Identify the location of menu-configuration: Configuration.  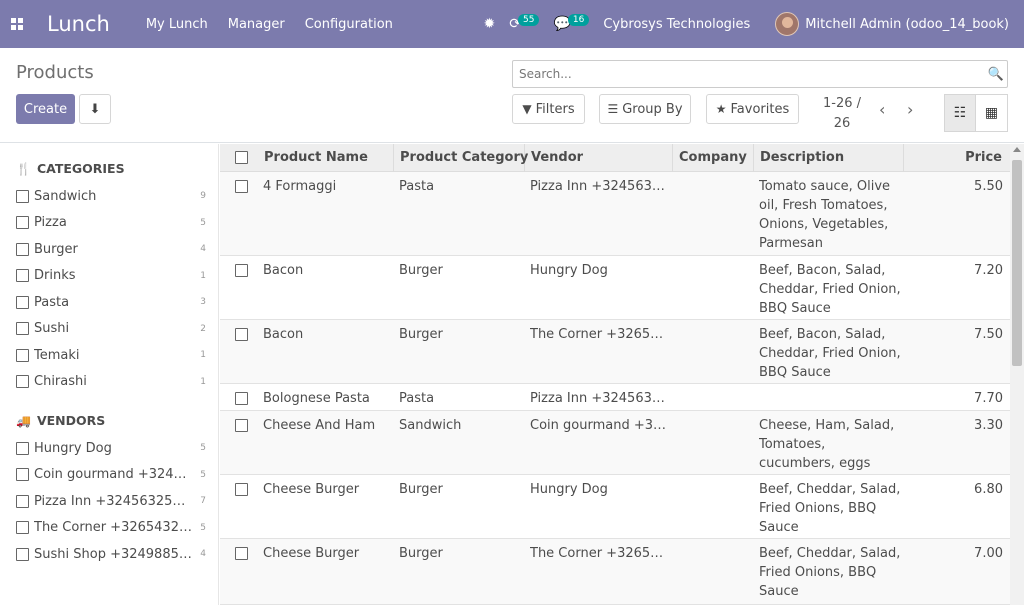
(349, 24).